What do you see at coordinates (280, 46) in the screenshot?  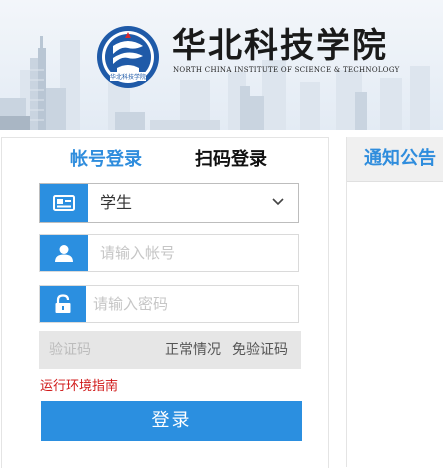 I see `school-name: 华北科技学院` at bounding box center [280, 46].